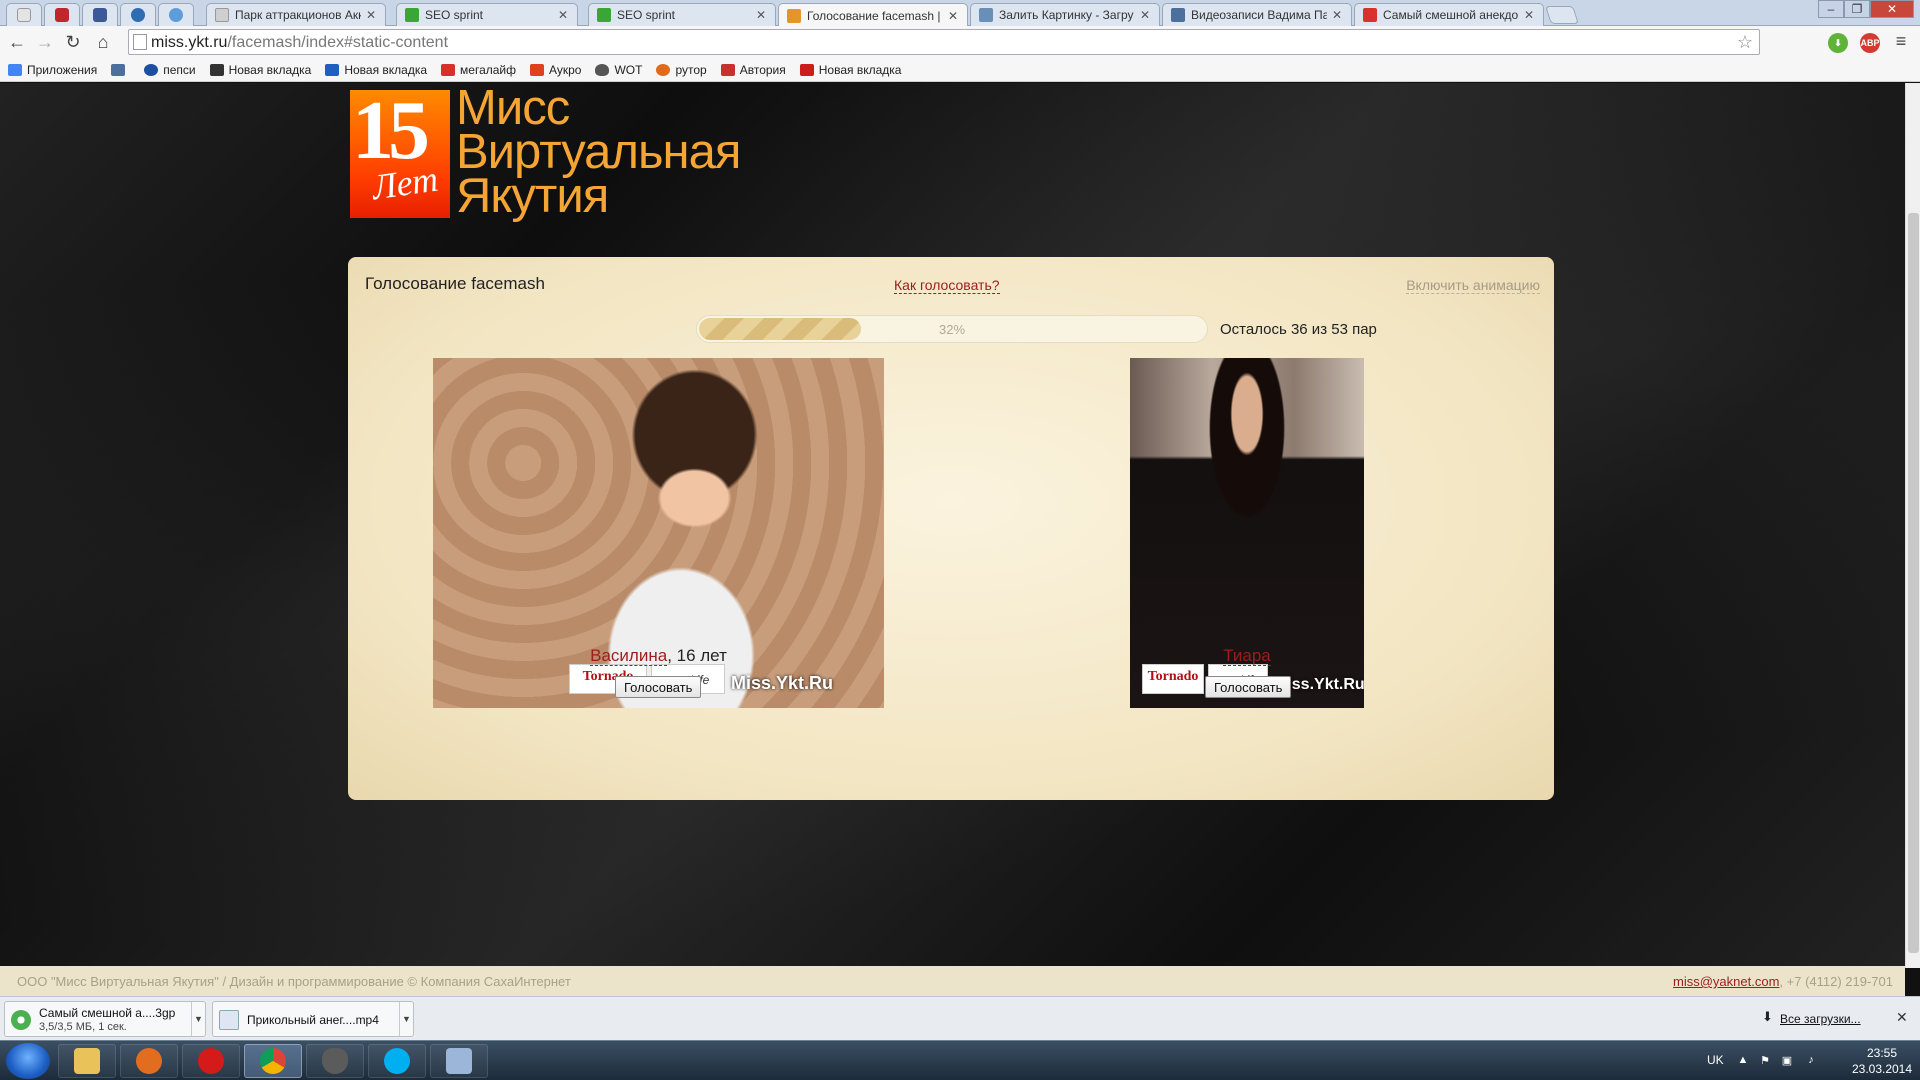  I want to click on tab-6: Видеозаписи Вадима Па ✕, so click(1257, 14).